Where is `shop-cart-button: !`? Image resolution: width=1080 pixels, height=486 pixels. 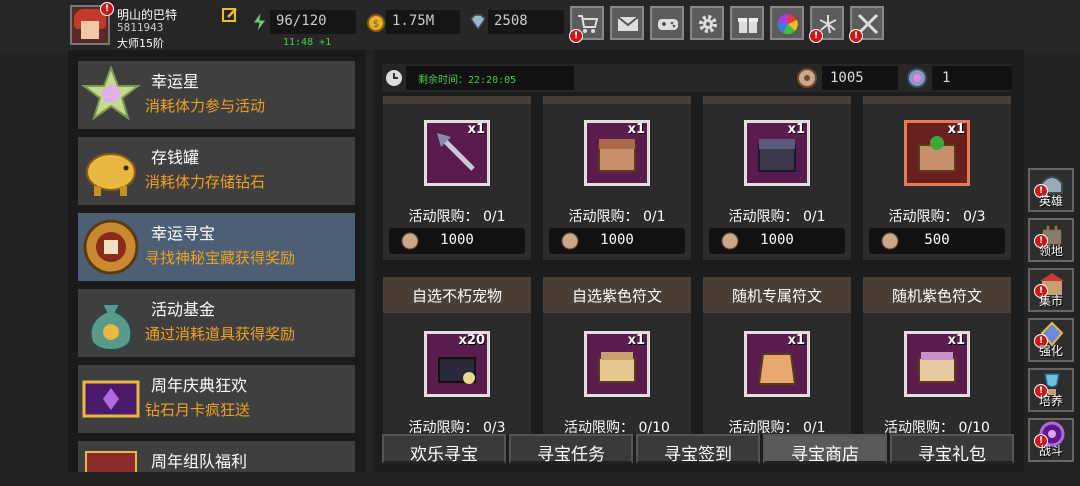
shop-cart-button: ! is located at coordinates (586, 24).